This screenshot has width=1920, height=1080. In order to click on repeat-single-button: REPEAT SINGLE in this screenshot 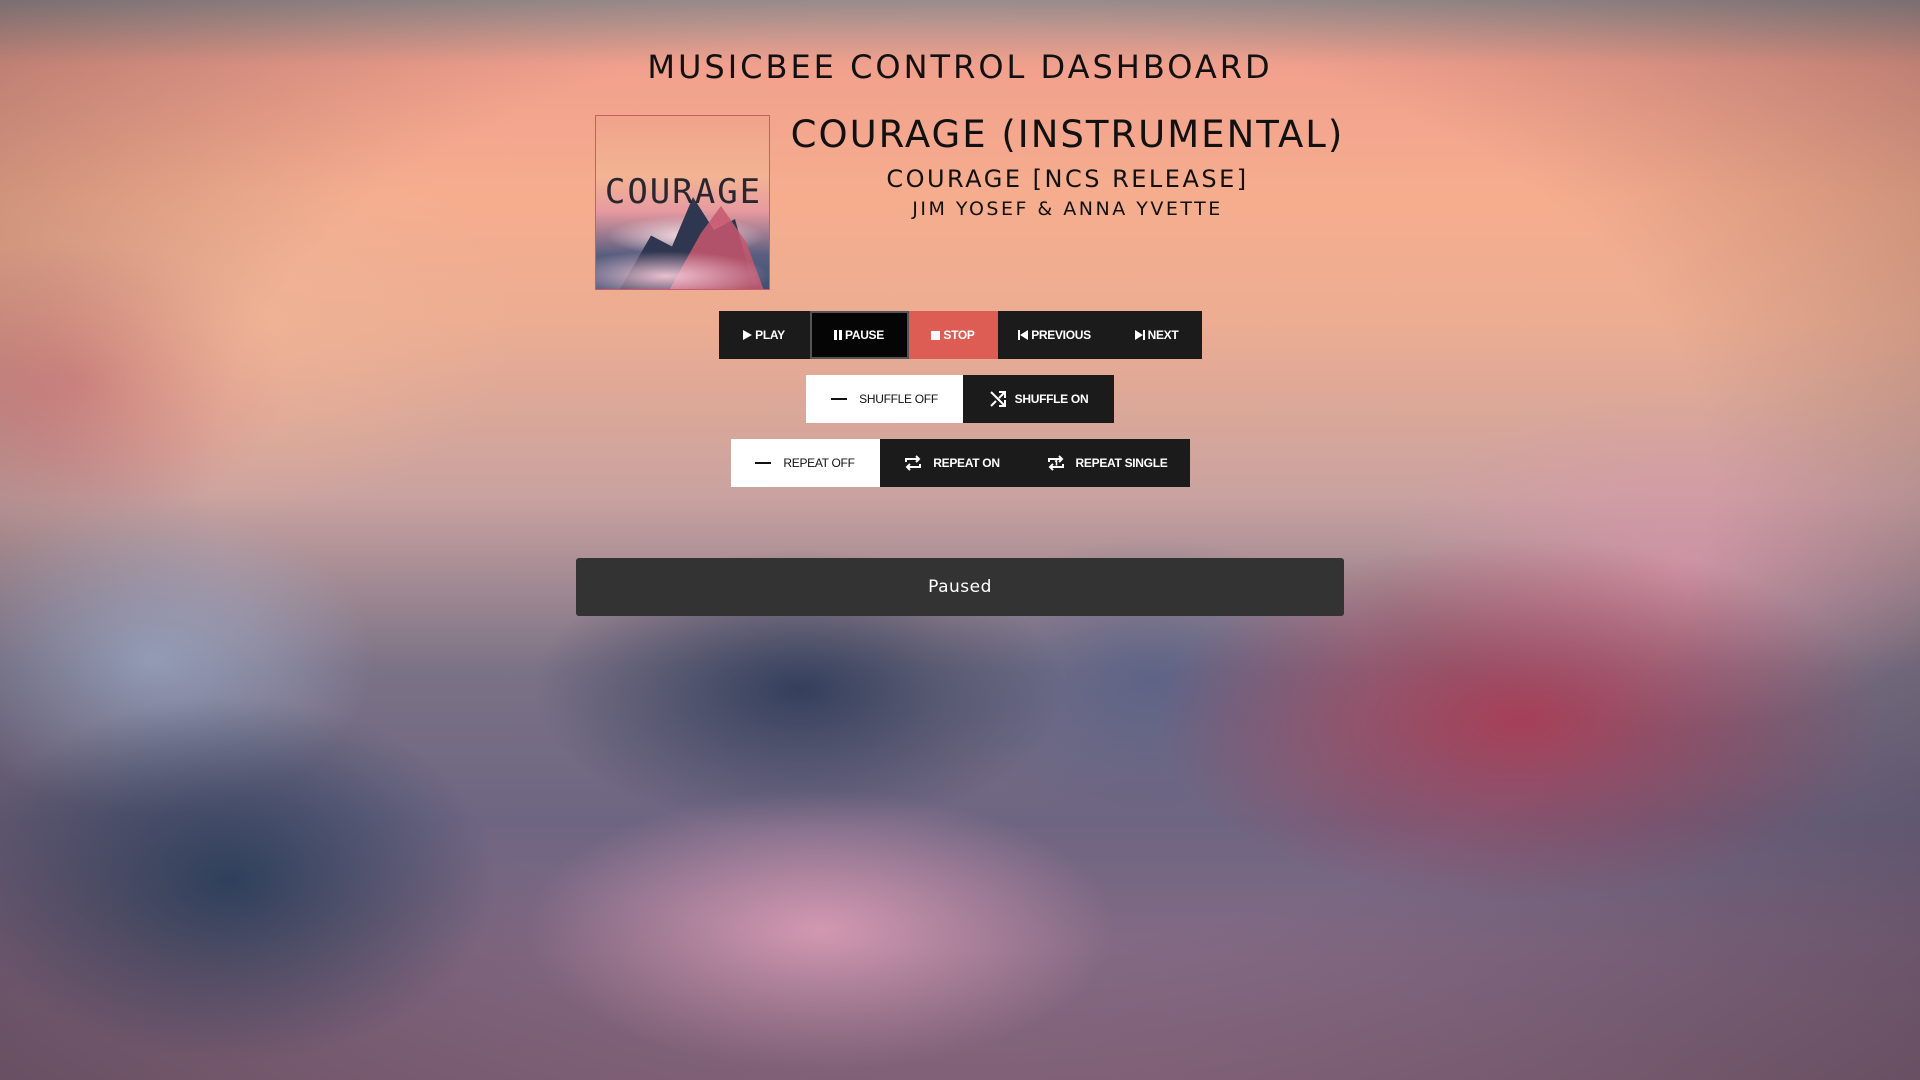, I will do `click(1106, 463)`.